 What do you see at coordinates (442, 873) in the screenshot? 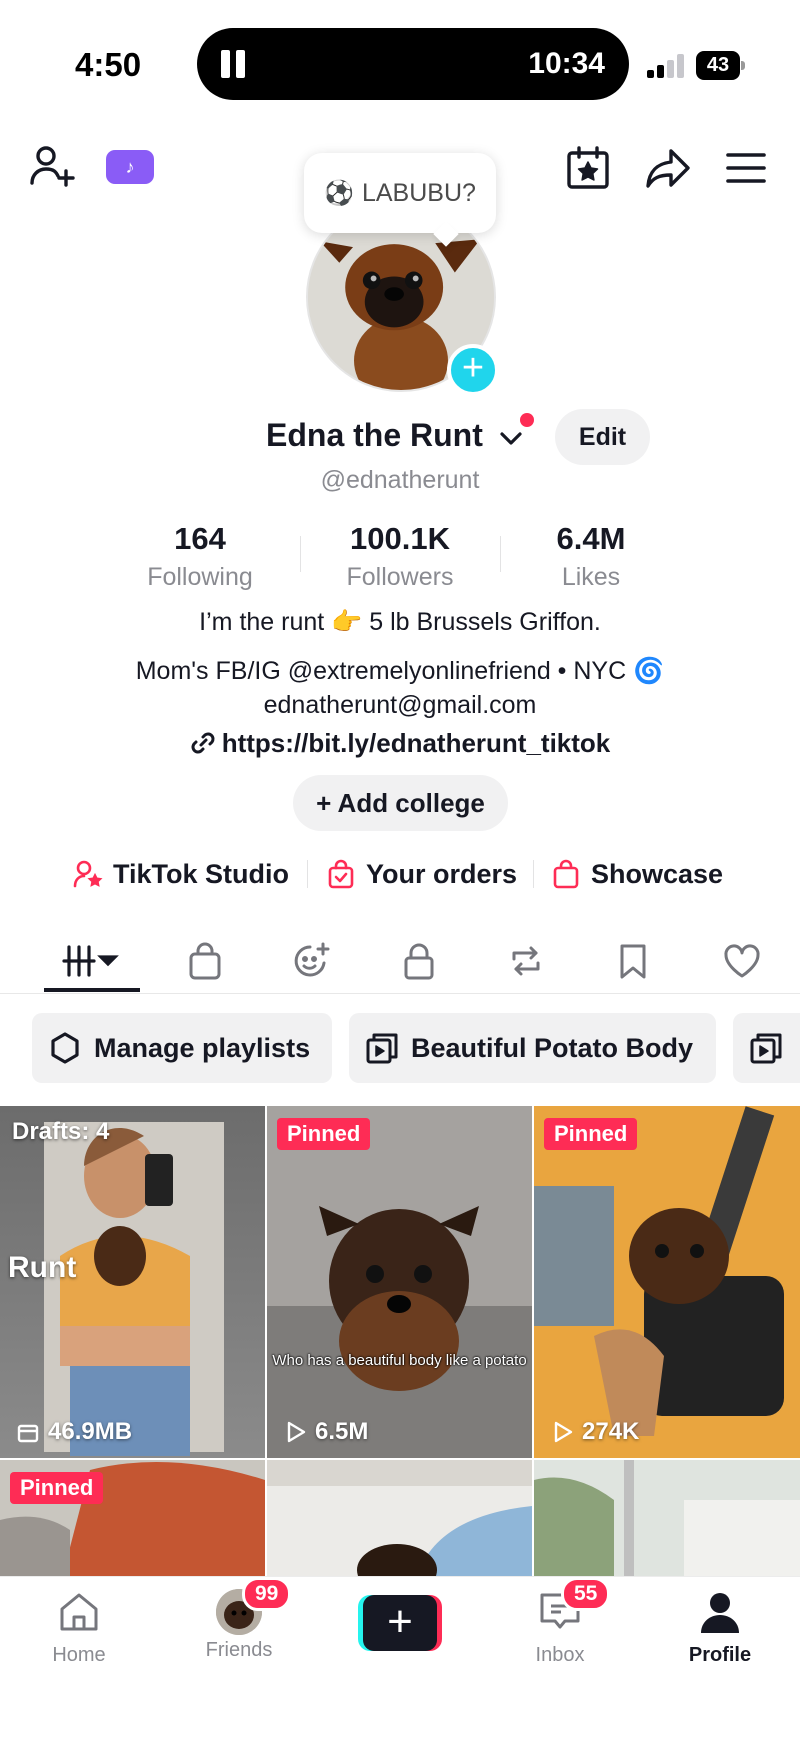
I see `shortcut-label: Your orders` at bounding box center [442, 873].